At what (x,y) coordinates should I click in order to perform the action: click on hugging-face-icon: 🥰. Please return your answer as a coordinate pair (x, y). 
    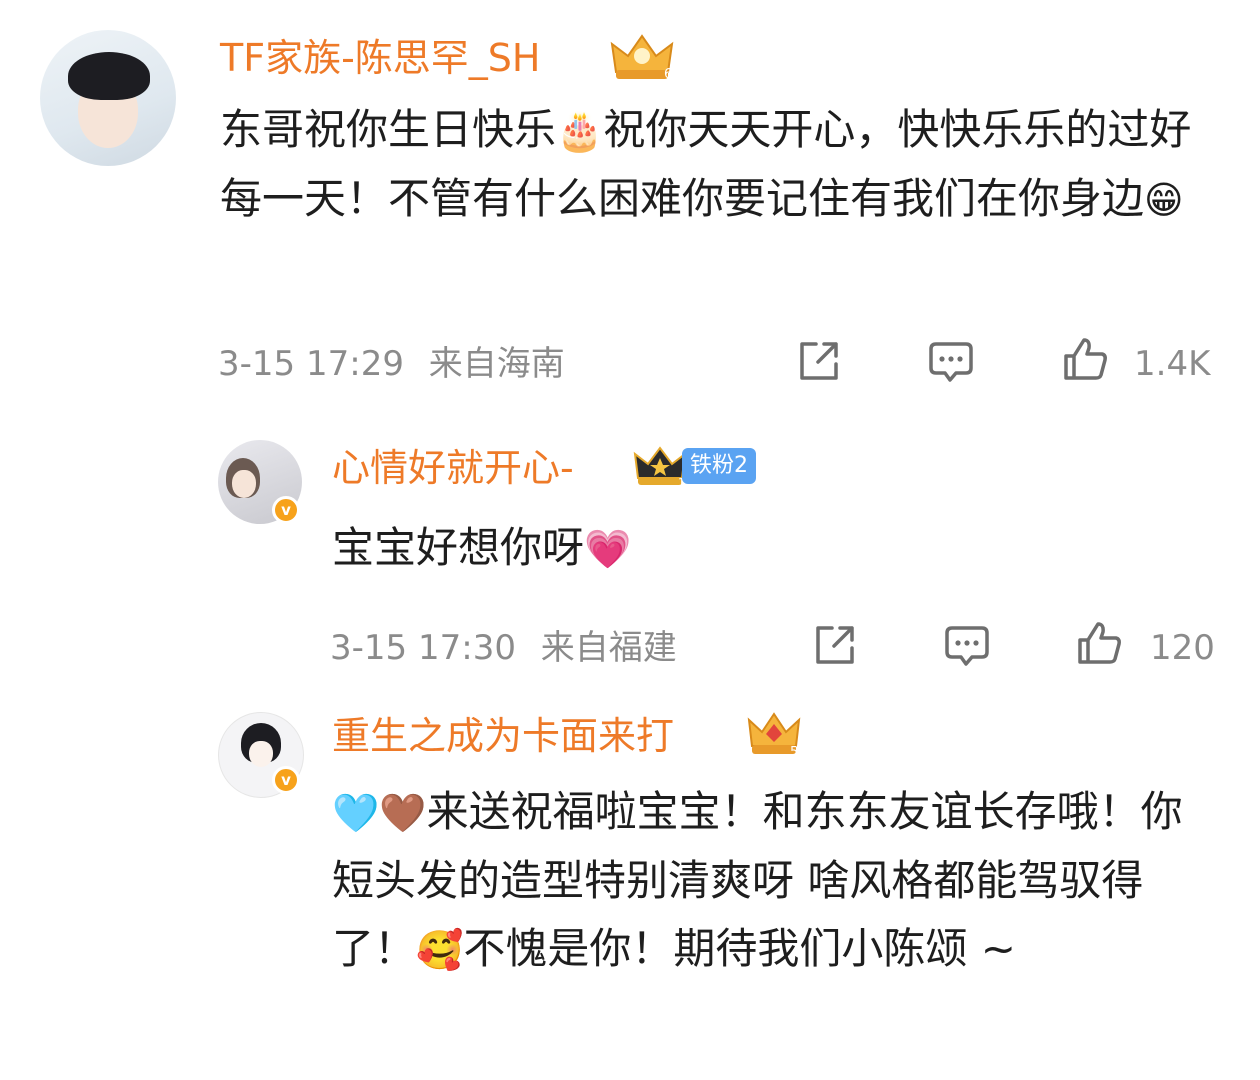
    Looking at the image, I should click on (440, 950).